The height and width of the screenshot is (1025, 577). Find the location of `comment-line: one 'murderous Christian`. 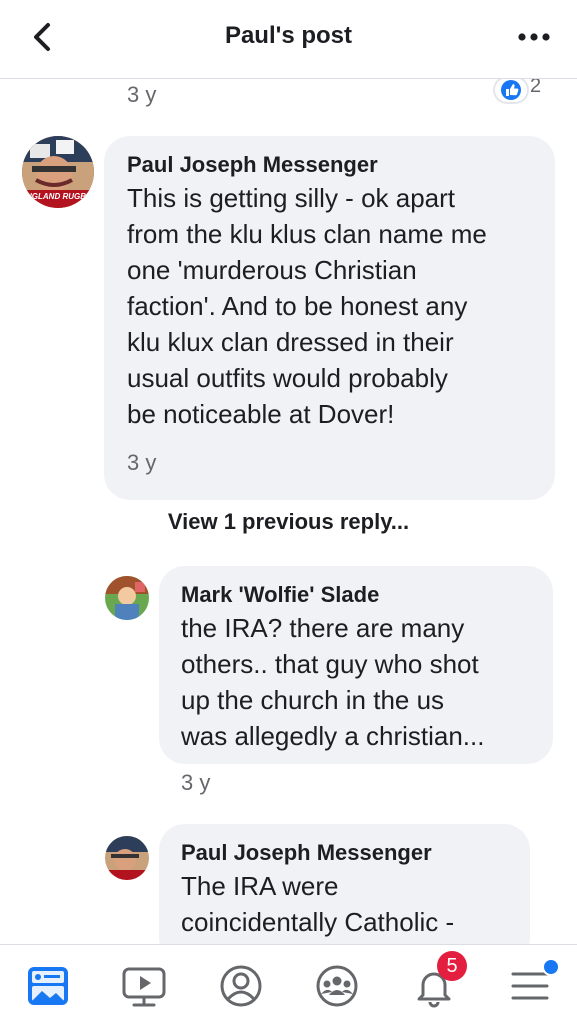

comment-line: one 'murderous Christian is located at coordinates (272, 270).